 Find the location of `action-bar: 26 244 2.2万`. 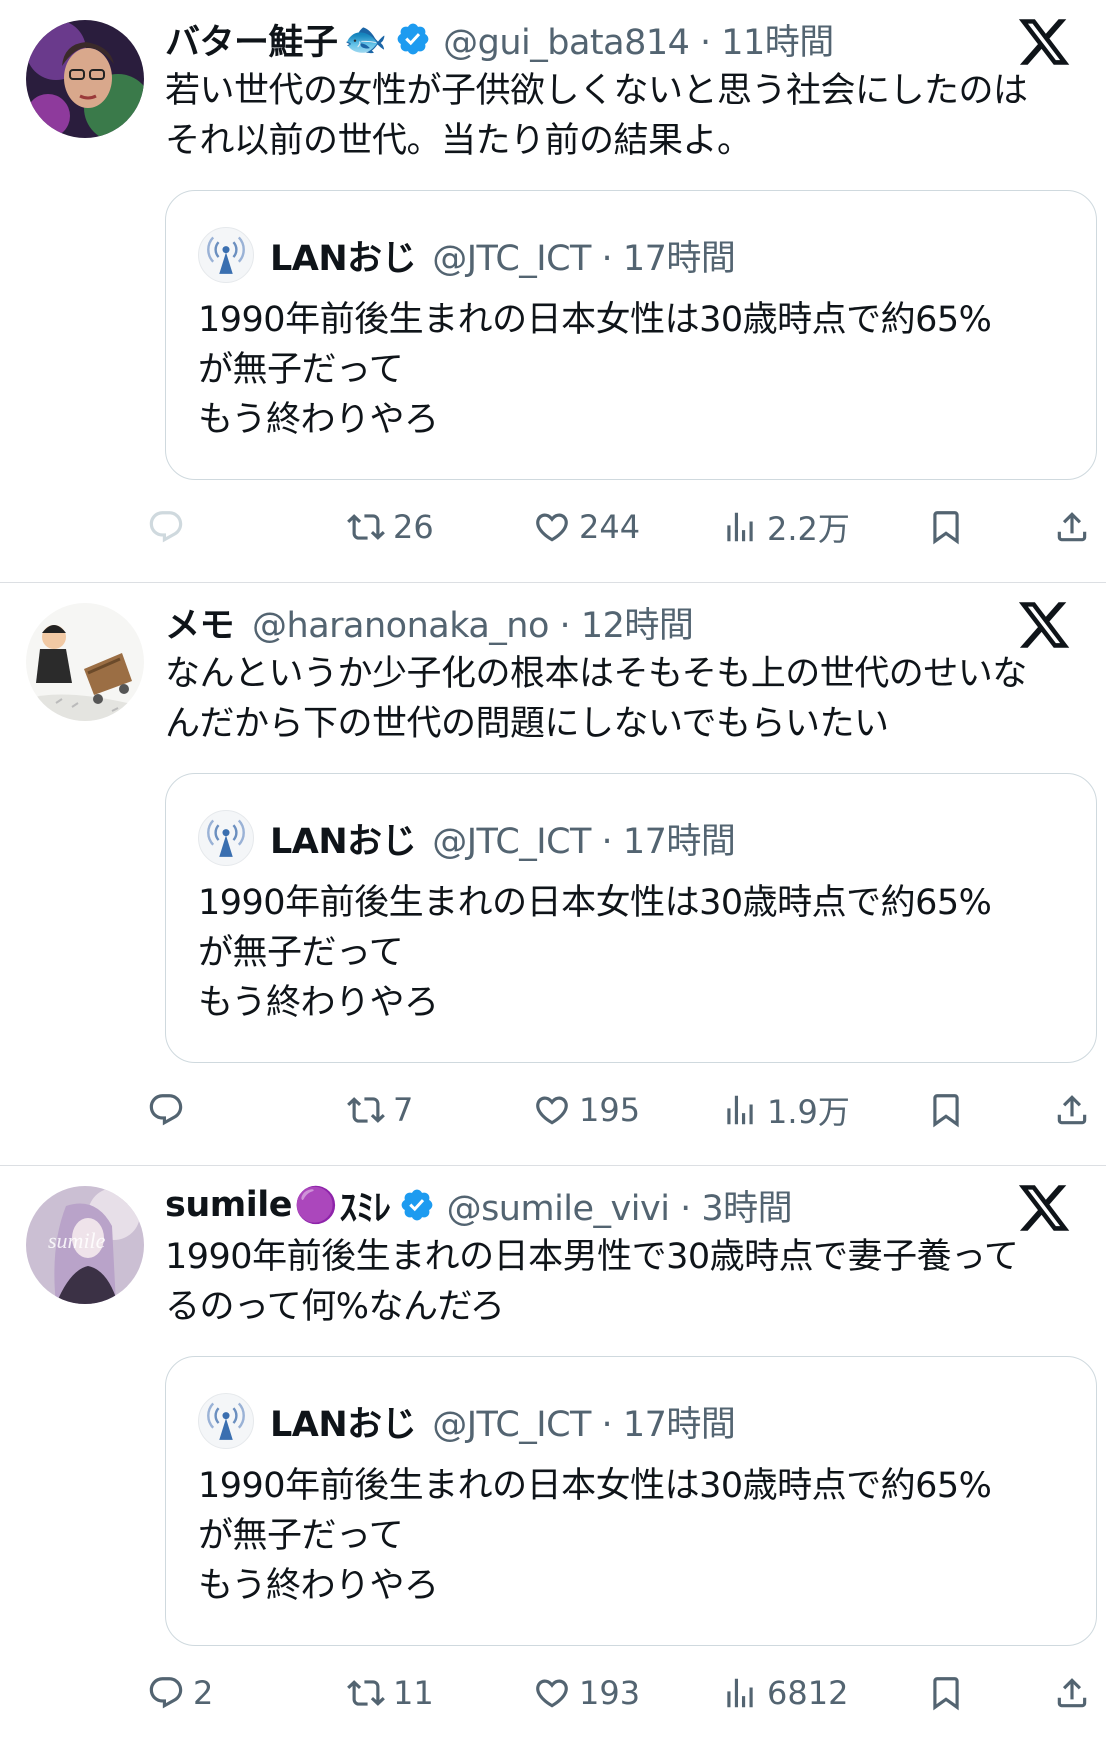

action-bar: 26 244 2.2万 is located at coordinates (630, 527).